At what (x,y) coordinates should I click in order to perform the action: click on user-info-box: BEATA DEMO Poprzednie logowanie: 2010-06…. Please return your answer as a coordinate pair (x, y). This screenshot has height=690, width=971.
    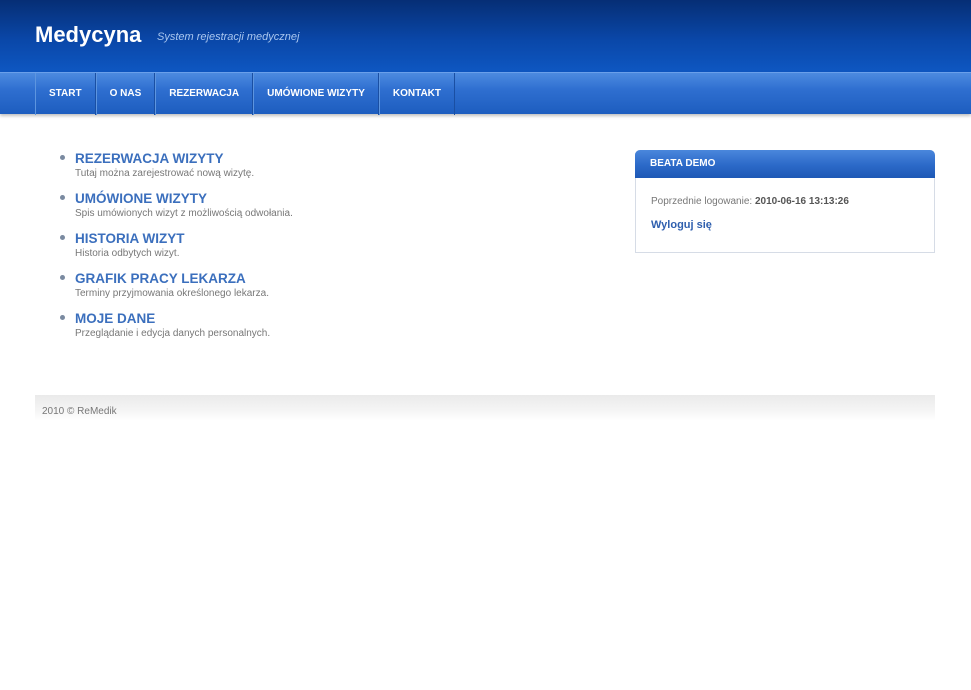
    Looking at the image, I should click on (785, 201).